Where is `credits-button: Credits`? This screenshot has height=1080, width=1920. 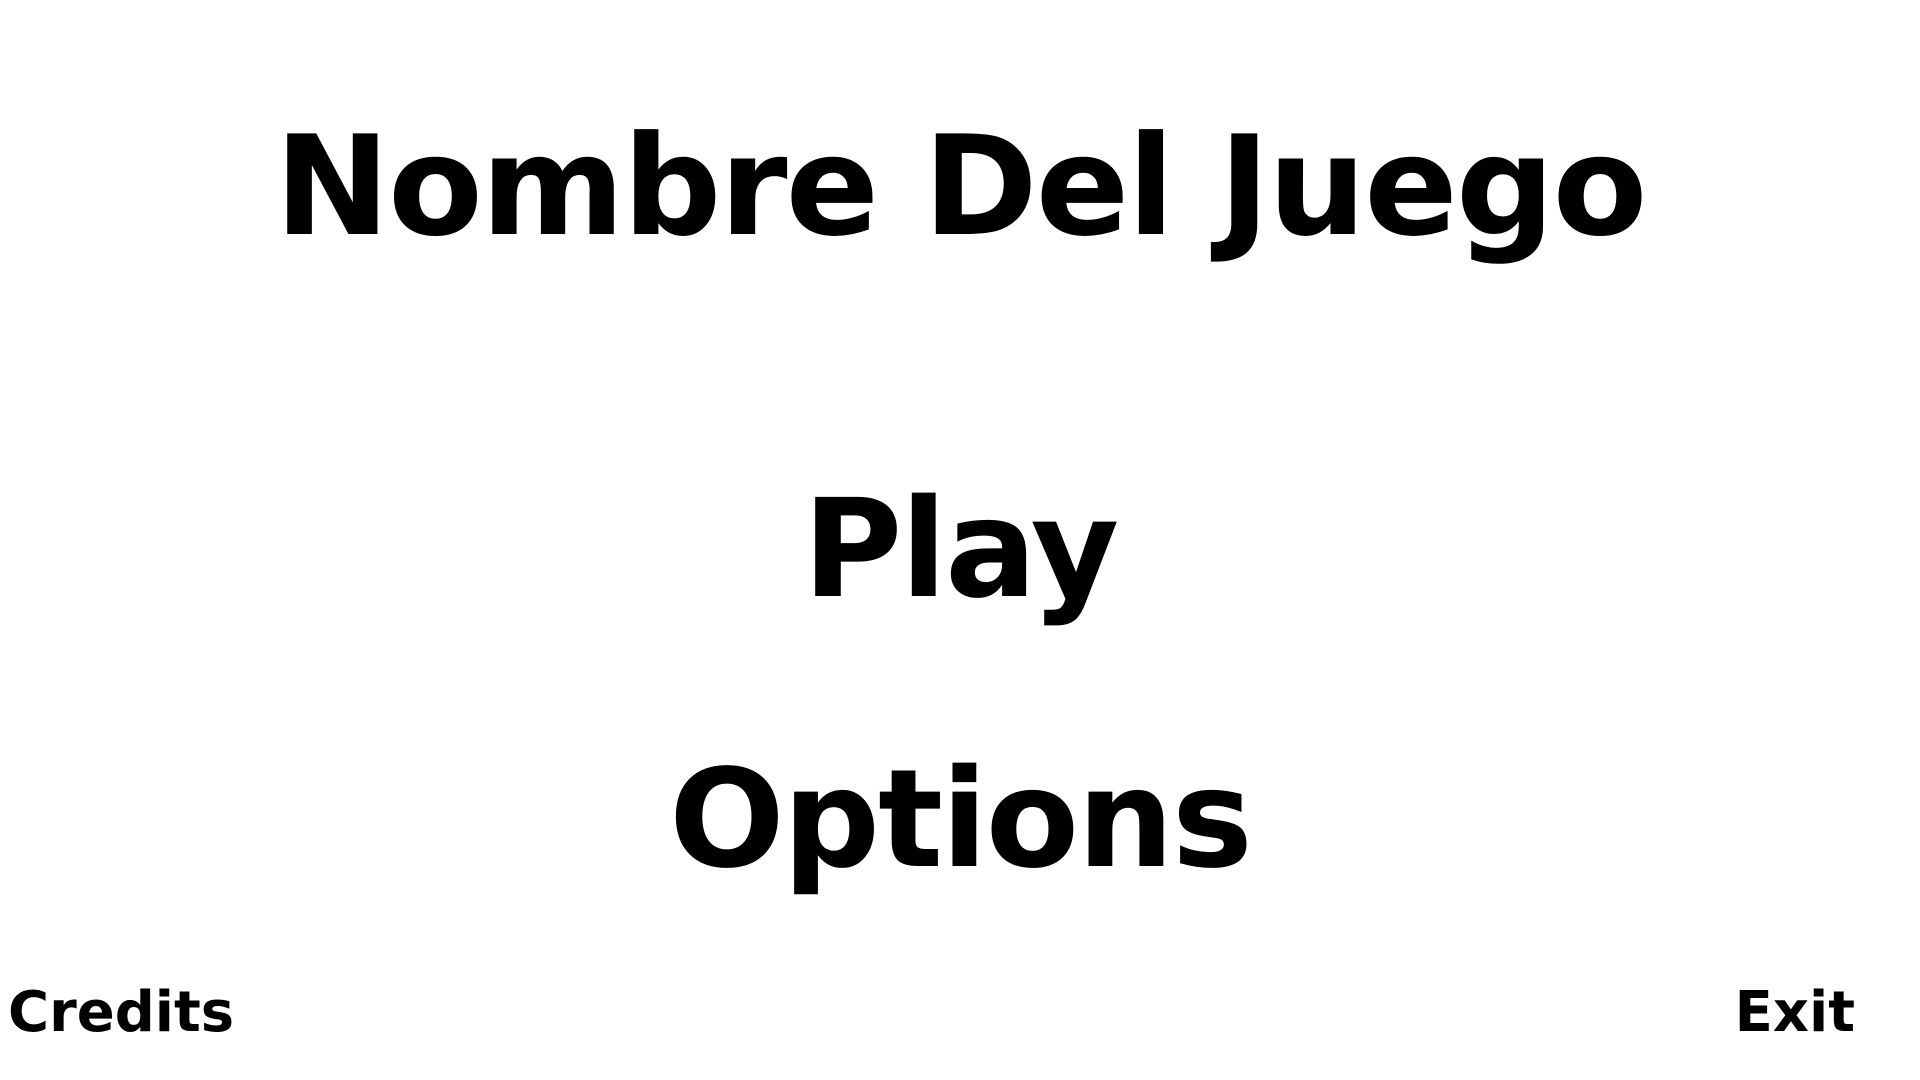
credits-button: Credits is located at coordinates (121, 1013).